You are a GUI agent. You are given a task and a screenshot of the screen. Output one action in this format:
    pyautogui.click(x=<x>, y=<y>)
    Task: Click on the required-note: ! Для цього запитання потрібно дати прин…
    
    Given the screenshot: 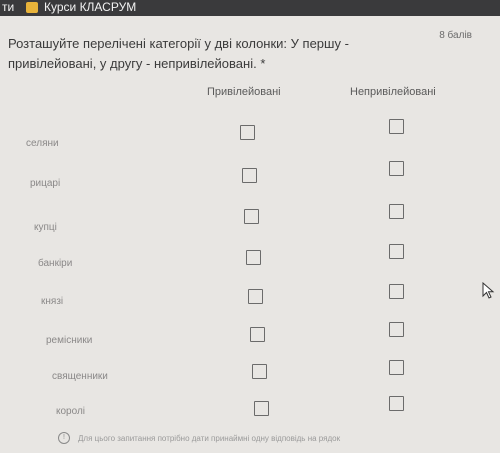 What is the action you would take?
    pyautogui.click(x=238, y=438)
    